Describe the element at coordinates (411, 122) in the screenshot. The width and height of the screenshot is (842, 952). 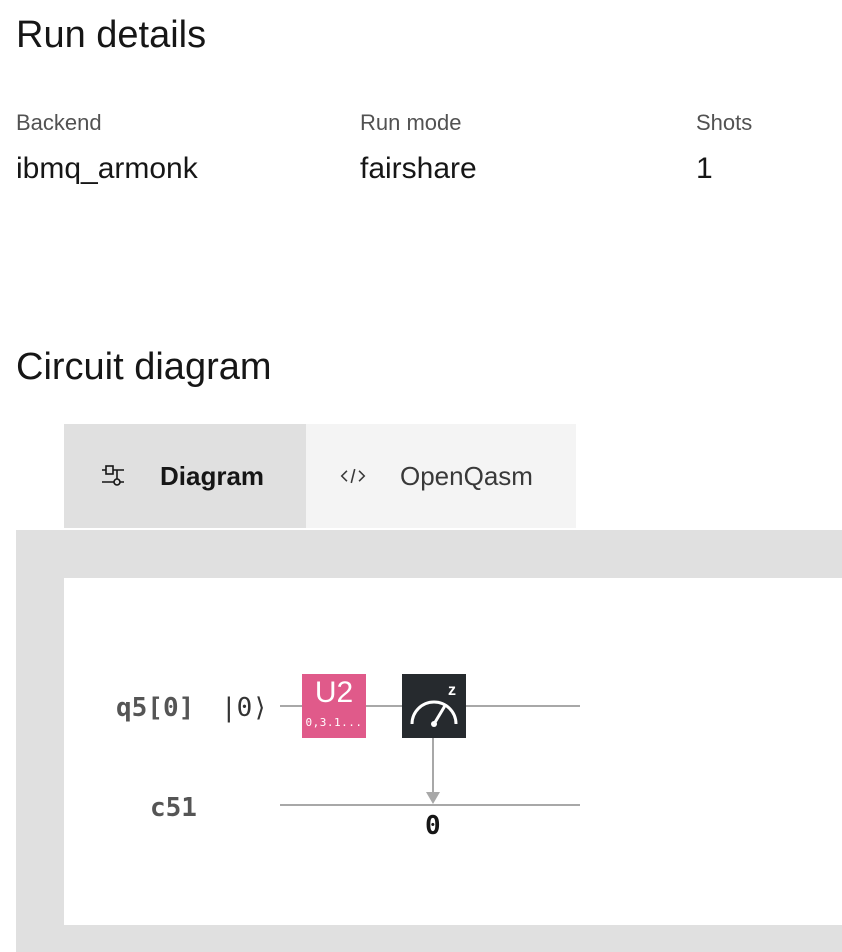
I see `run-mode-label: Run mode` at that location.